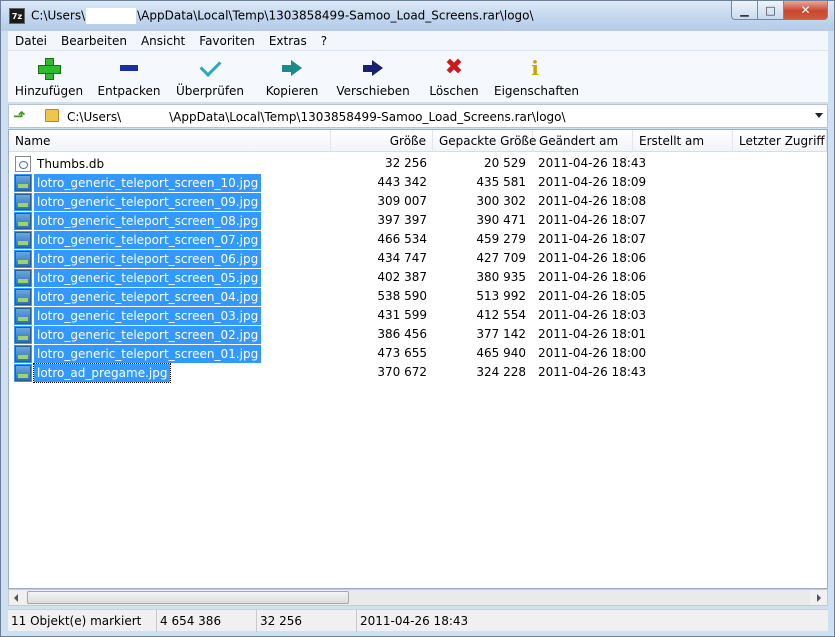 The image size is (835, 637). Describe the element at coordinates (138, 278) in the screenshot. I see `file-name-cell: lotro_generic_teleport_screen_05.jpg` at that location.